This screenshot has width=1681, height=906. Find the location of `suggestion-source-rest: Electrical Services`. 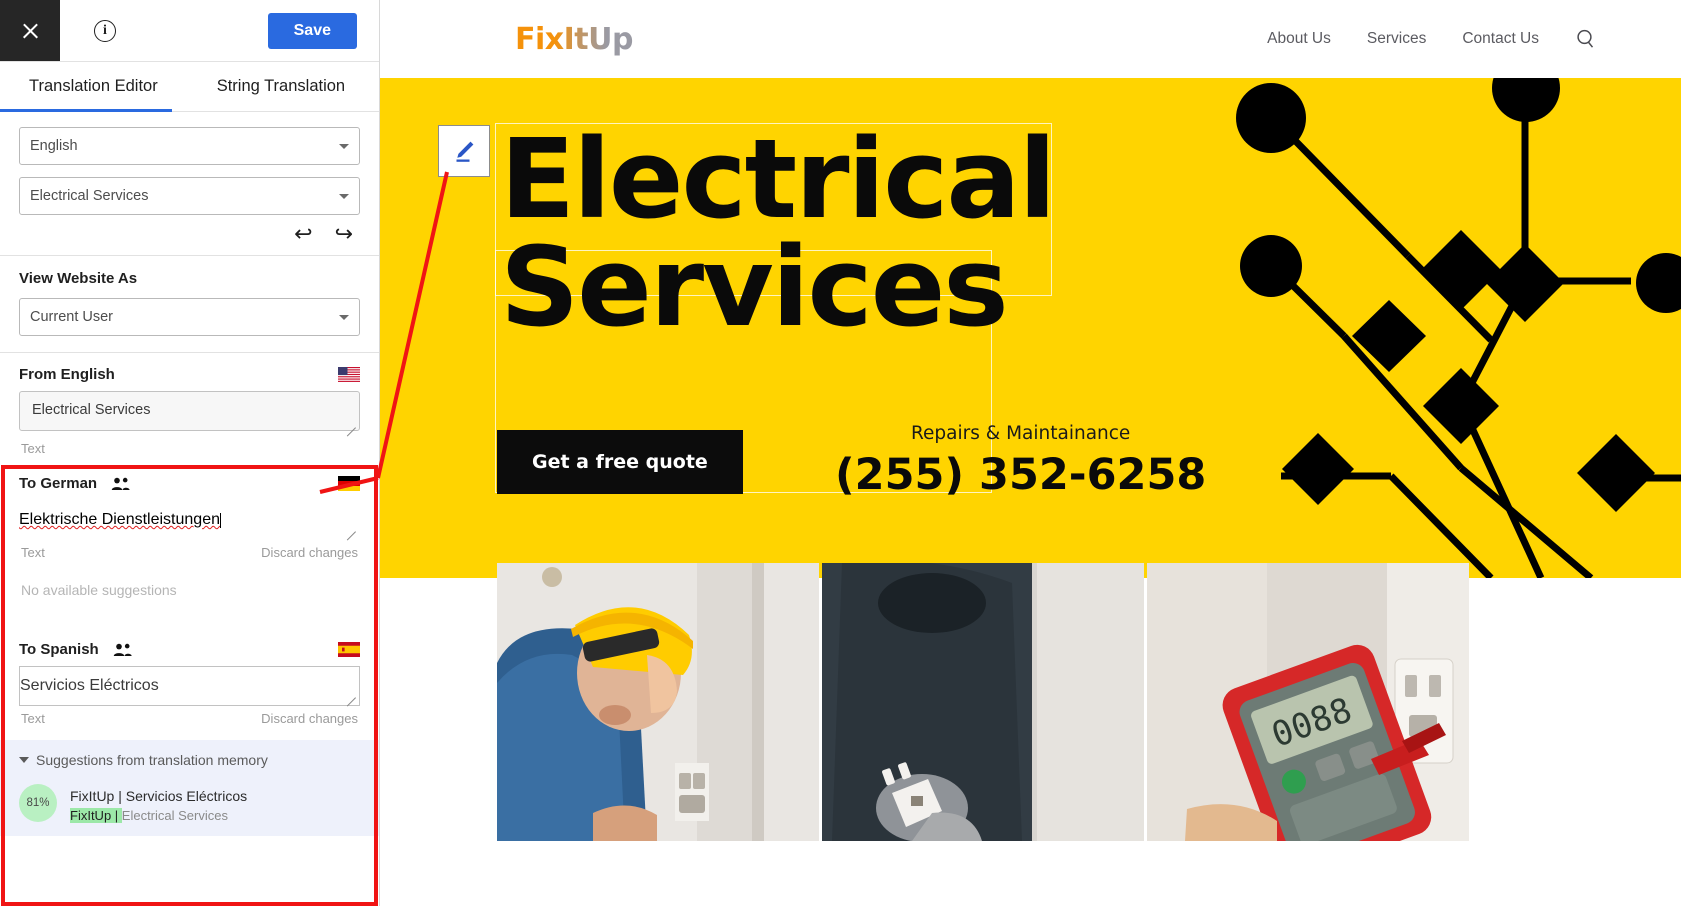

suggestion-source-rest: Electrical Services is located at coordinates (174, 816).